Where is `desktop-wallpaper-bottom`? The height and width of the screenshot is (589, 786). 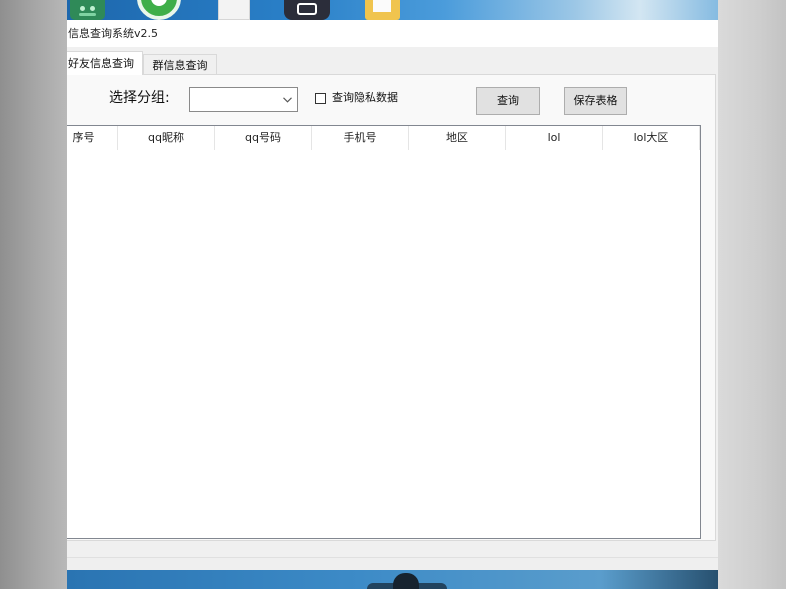
desktop-wallpaper-bottom is located at coordinates (392, 579).